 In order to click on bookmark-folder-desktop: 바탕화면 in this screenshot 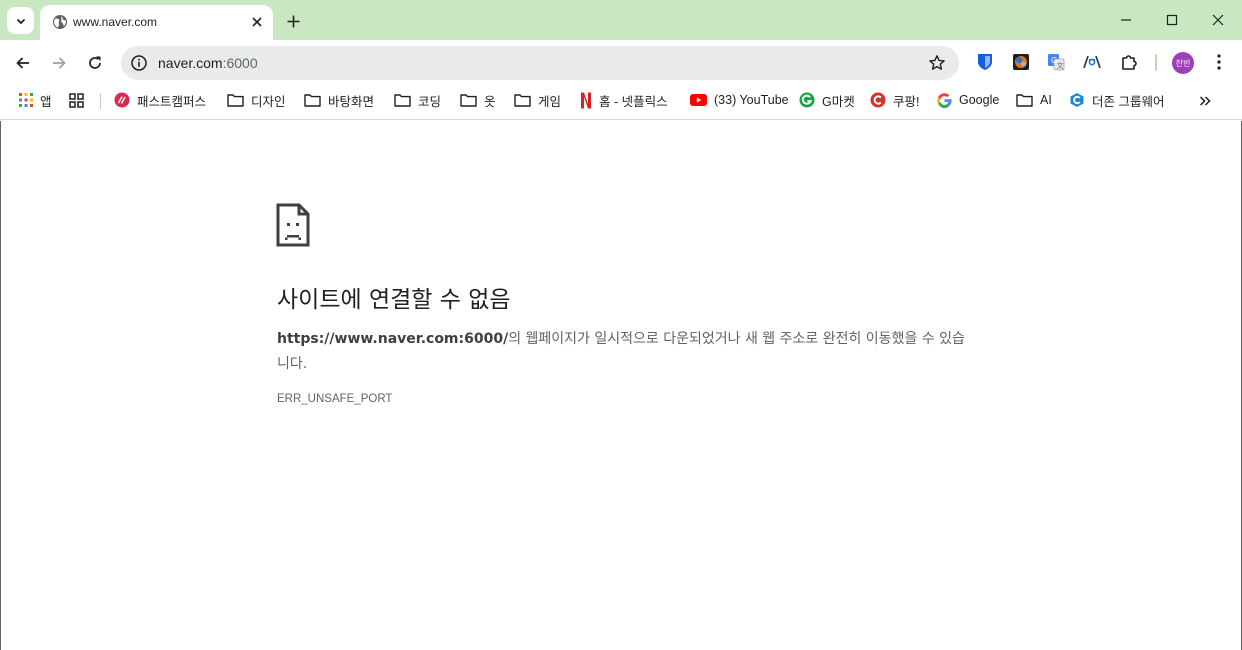, I will do `click(339, 100)`.